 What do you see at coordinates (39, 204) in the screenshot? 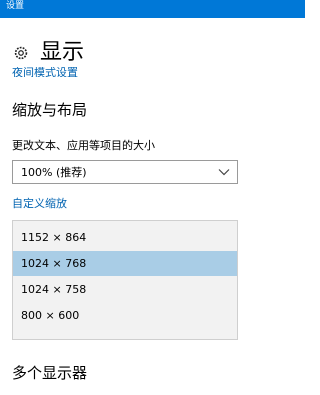
I see `custom-scaling-link: 自定义缩放` at bounding box center [39, 204].